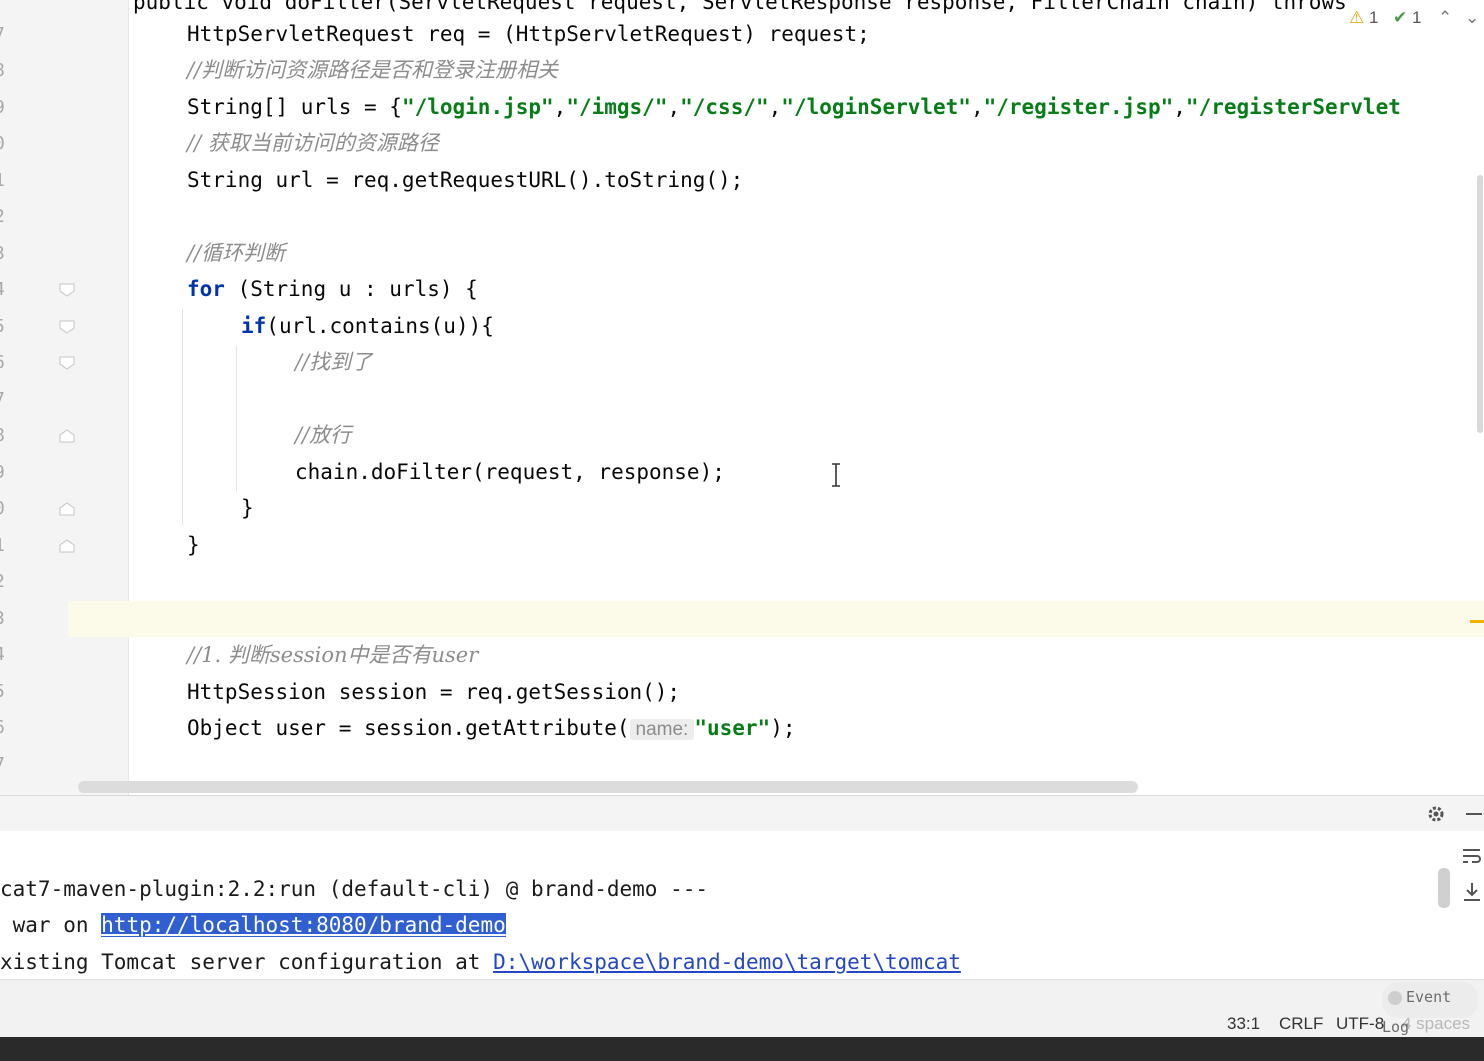 Image resolution: width=1484 pixels, height=1061 pixels. Describe the element at coordinates (1472, 18) in the screenshot. I see `next-highlight-icon: ⌄` at that location.